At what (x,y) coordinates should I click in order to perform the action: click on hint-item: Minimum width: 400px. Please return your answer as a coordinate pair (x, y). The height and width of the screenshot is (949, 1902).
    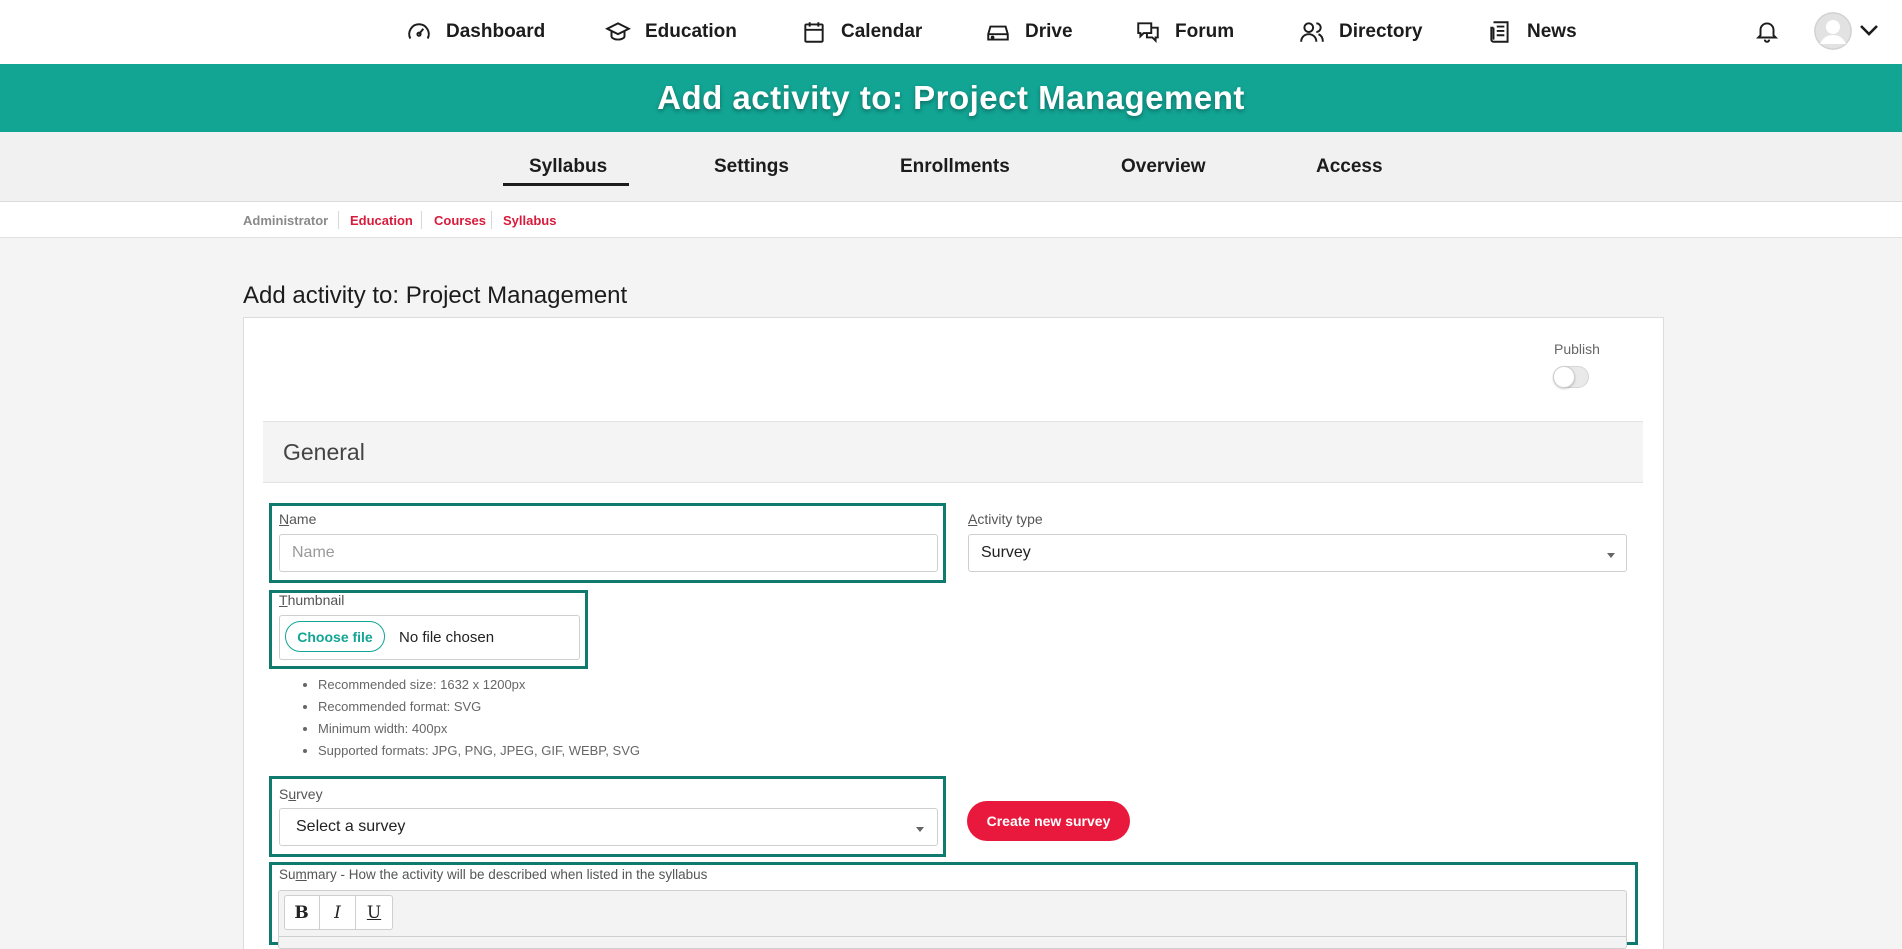
    Looking at the image, I should click on (479, 732).